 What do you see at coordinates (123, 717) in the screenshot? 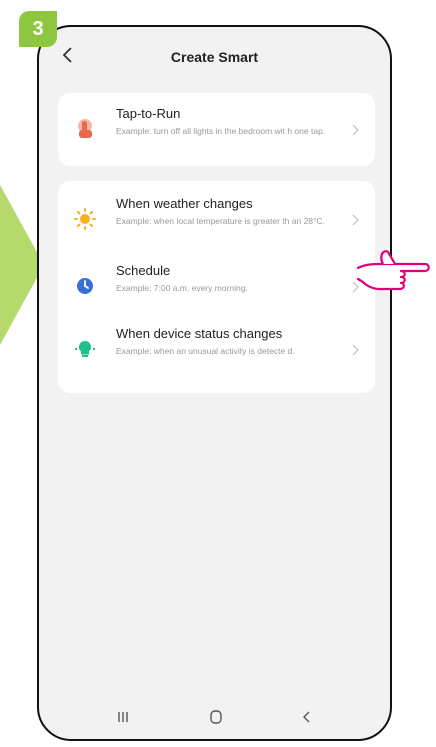
I see `recent-apps-icon` at bounding box center [123, 717].